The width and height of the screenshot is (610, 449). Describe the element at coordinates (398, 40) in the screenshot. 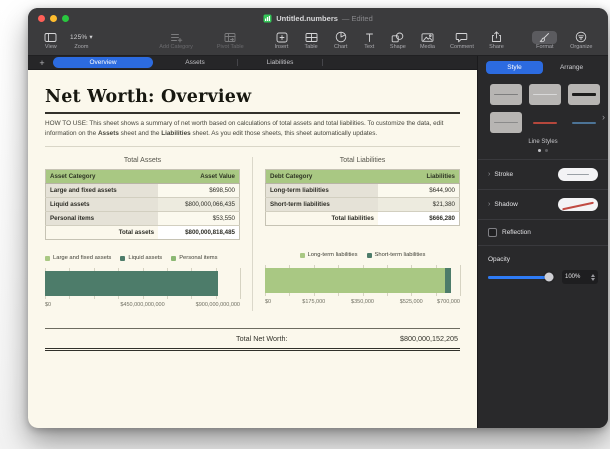

I see `shape-button: Shape` at that location.